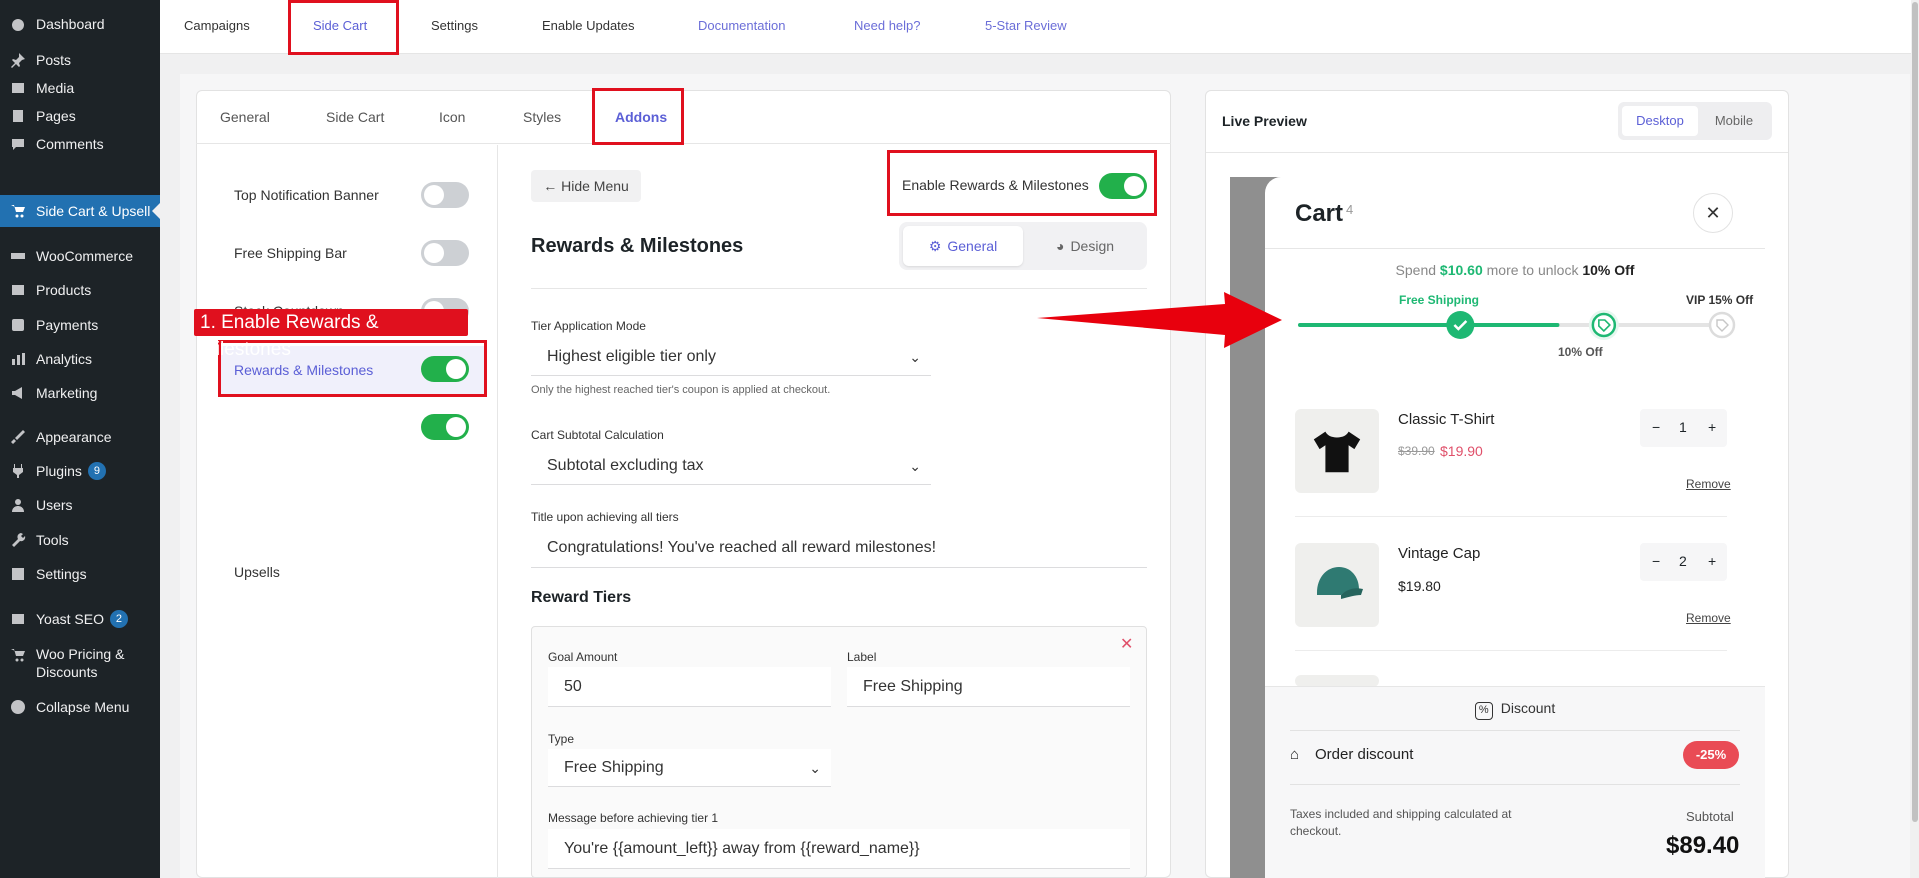 The width and height of the screenshot is (1919, 878). Describe the element at coordinates (80, 211) in the screenshot. I see `wp-menu-side-cart-upsell: Side Cart & Upsell` at that location.